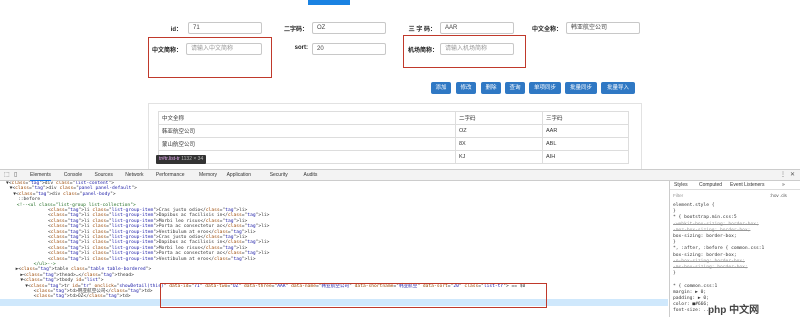 The image size is (800, 317). Describe the element at coordinates (719, 249) in the screenshot. I see `style-rule-line: *, :after, :before { common.css:1` at that location.